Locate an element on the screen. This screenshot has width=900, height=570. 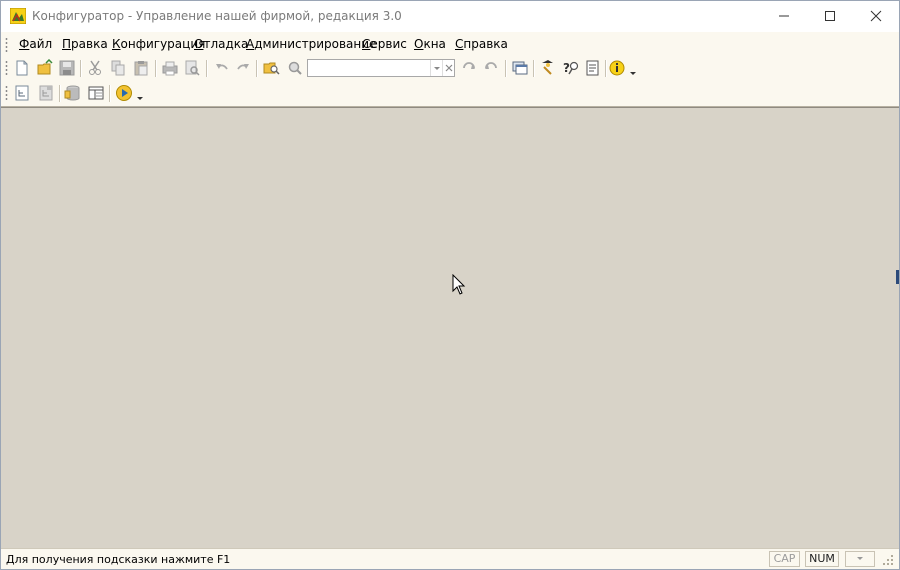
paste-icon is located at coordinates (141, 68).